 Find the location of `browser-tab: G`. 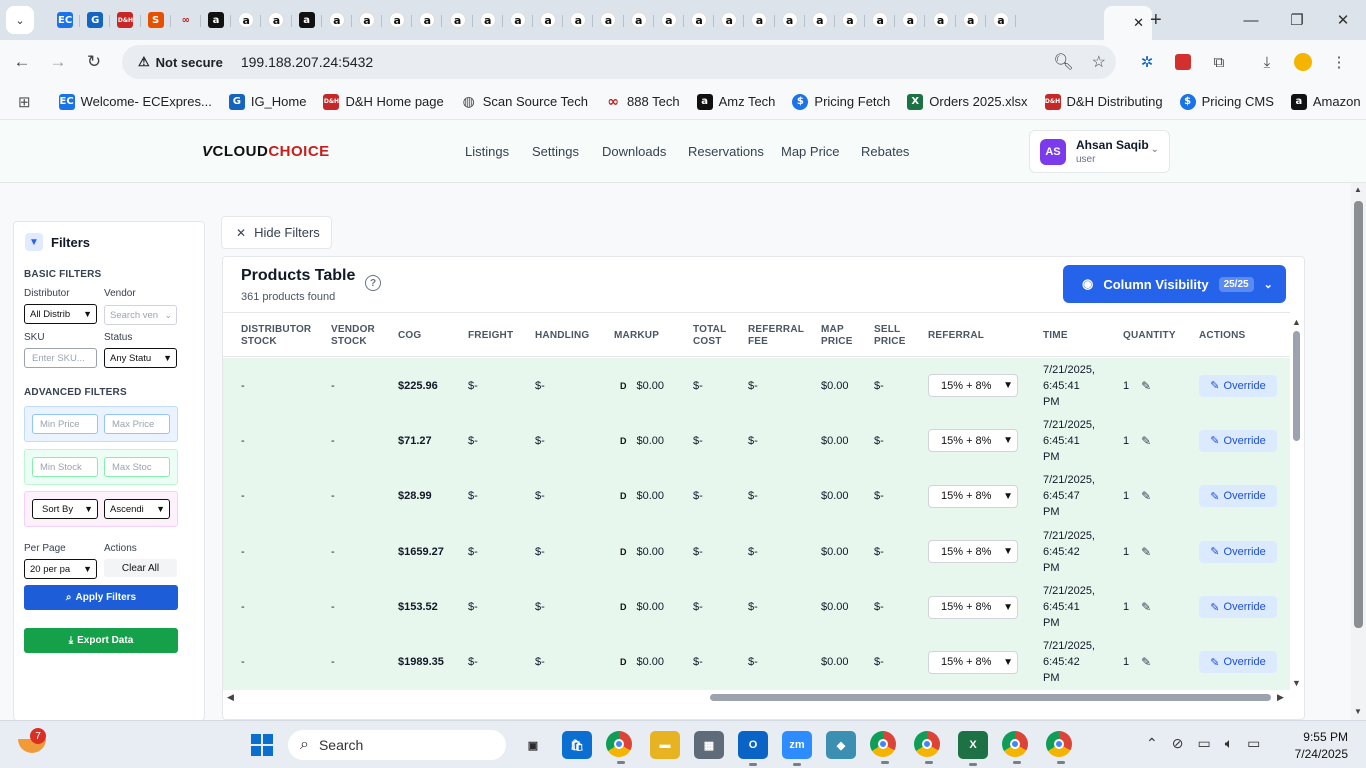

browser-tab: G is located at coordinates (95, 20).